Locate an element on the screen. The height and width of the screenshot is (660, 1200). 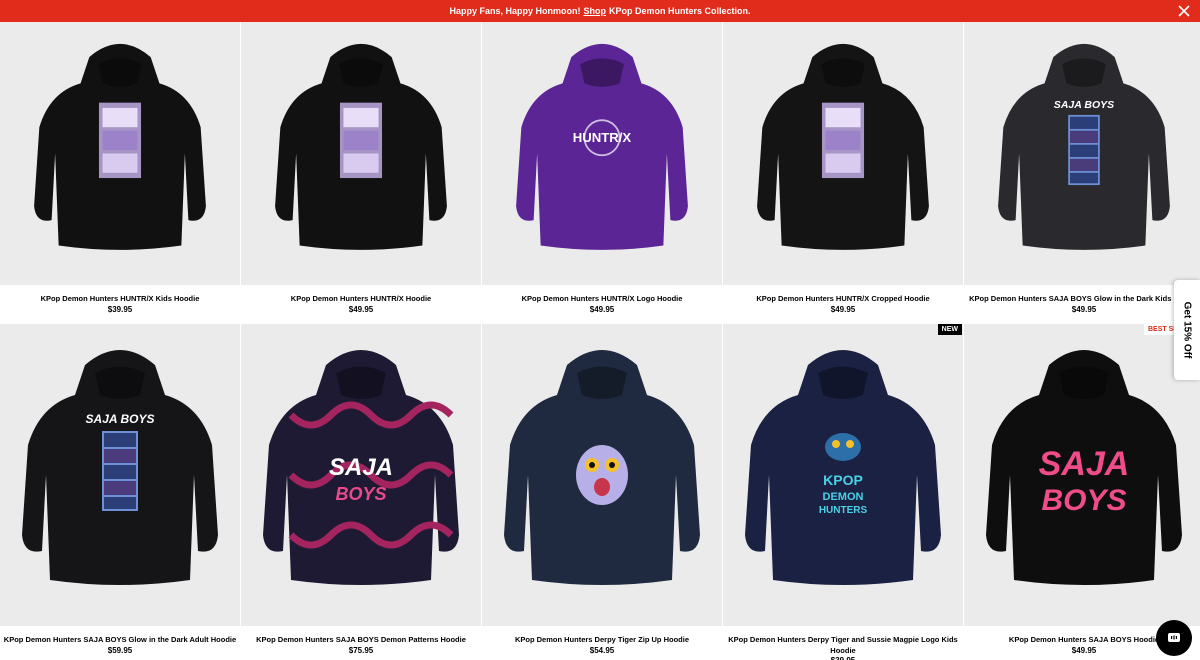
product-title: KPop Demon Hunters HUNTR/X Kids Hoodie is located at coordinates (120, 298).